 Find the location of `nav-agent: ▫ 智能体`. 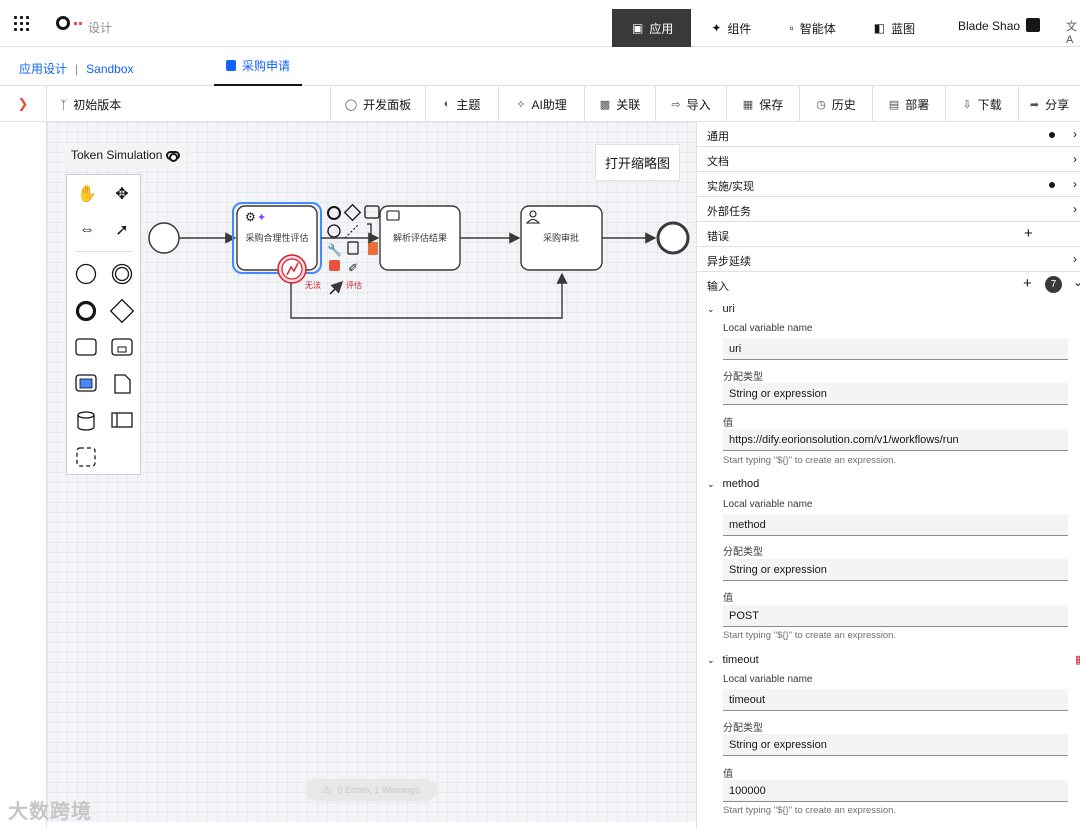

nav-agent: ▫ 智能体 is located at coordinates (811, 28).